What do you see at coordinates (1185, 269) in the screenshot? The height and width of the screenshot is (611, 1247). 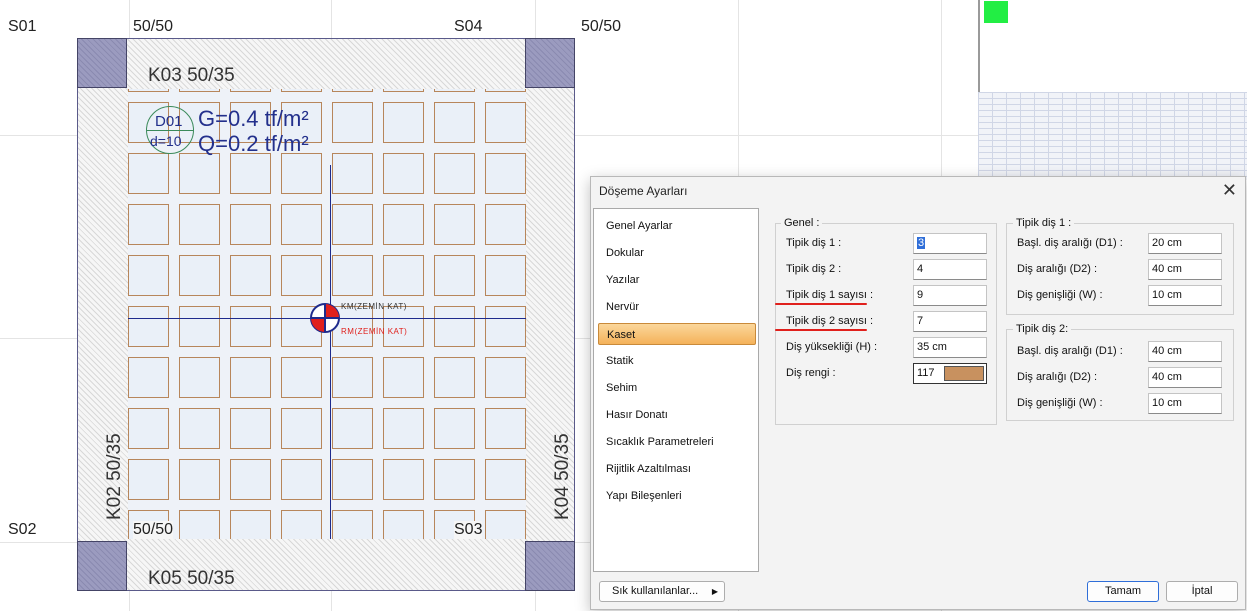 I see `input-dis1-d2: 40 cm` at bounding box center [1185, 269].